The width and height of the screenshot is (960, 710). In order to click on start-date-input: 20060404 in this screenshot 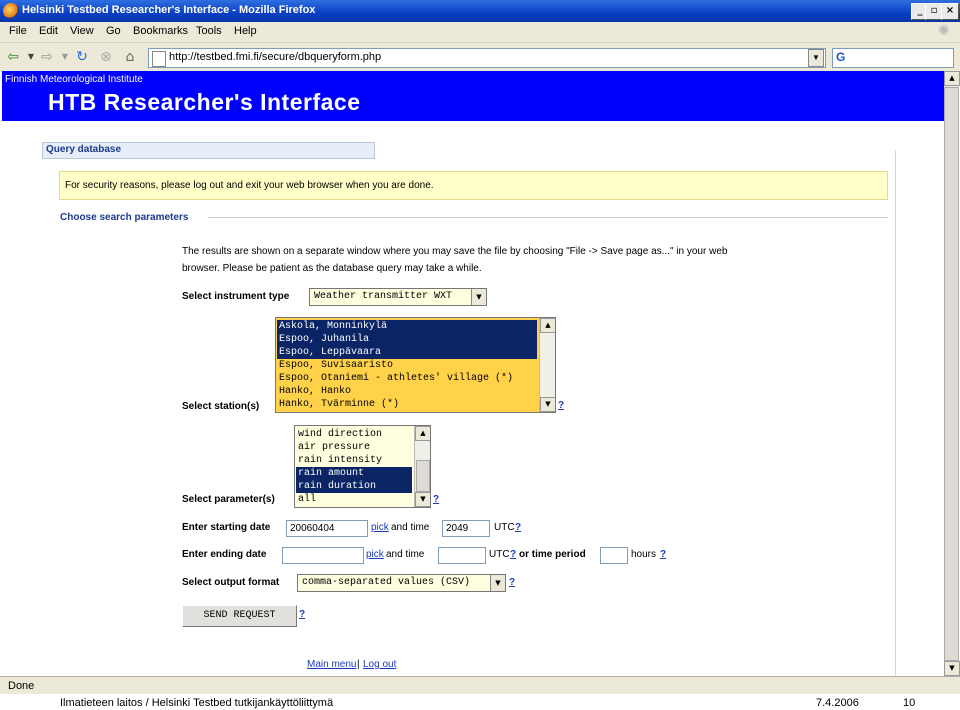, I will do `click(327, 528)`.